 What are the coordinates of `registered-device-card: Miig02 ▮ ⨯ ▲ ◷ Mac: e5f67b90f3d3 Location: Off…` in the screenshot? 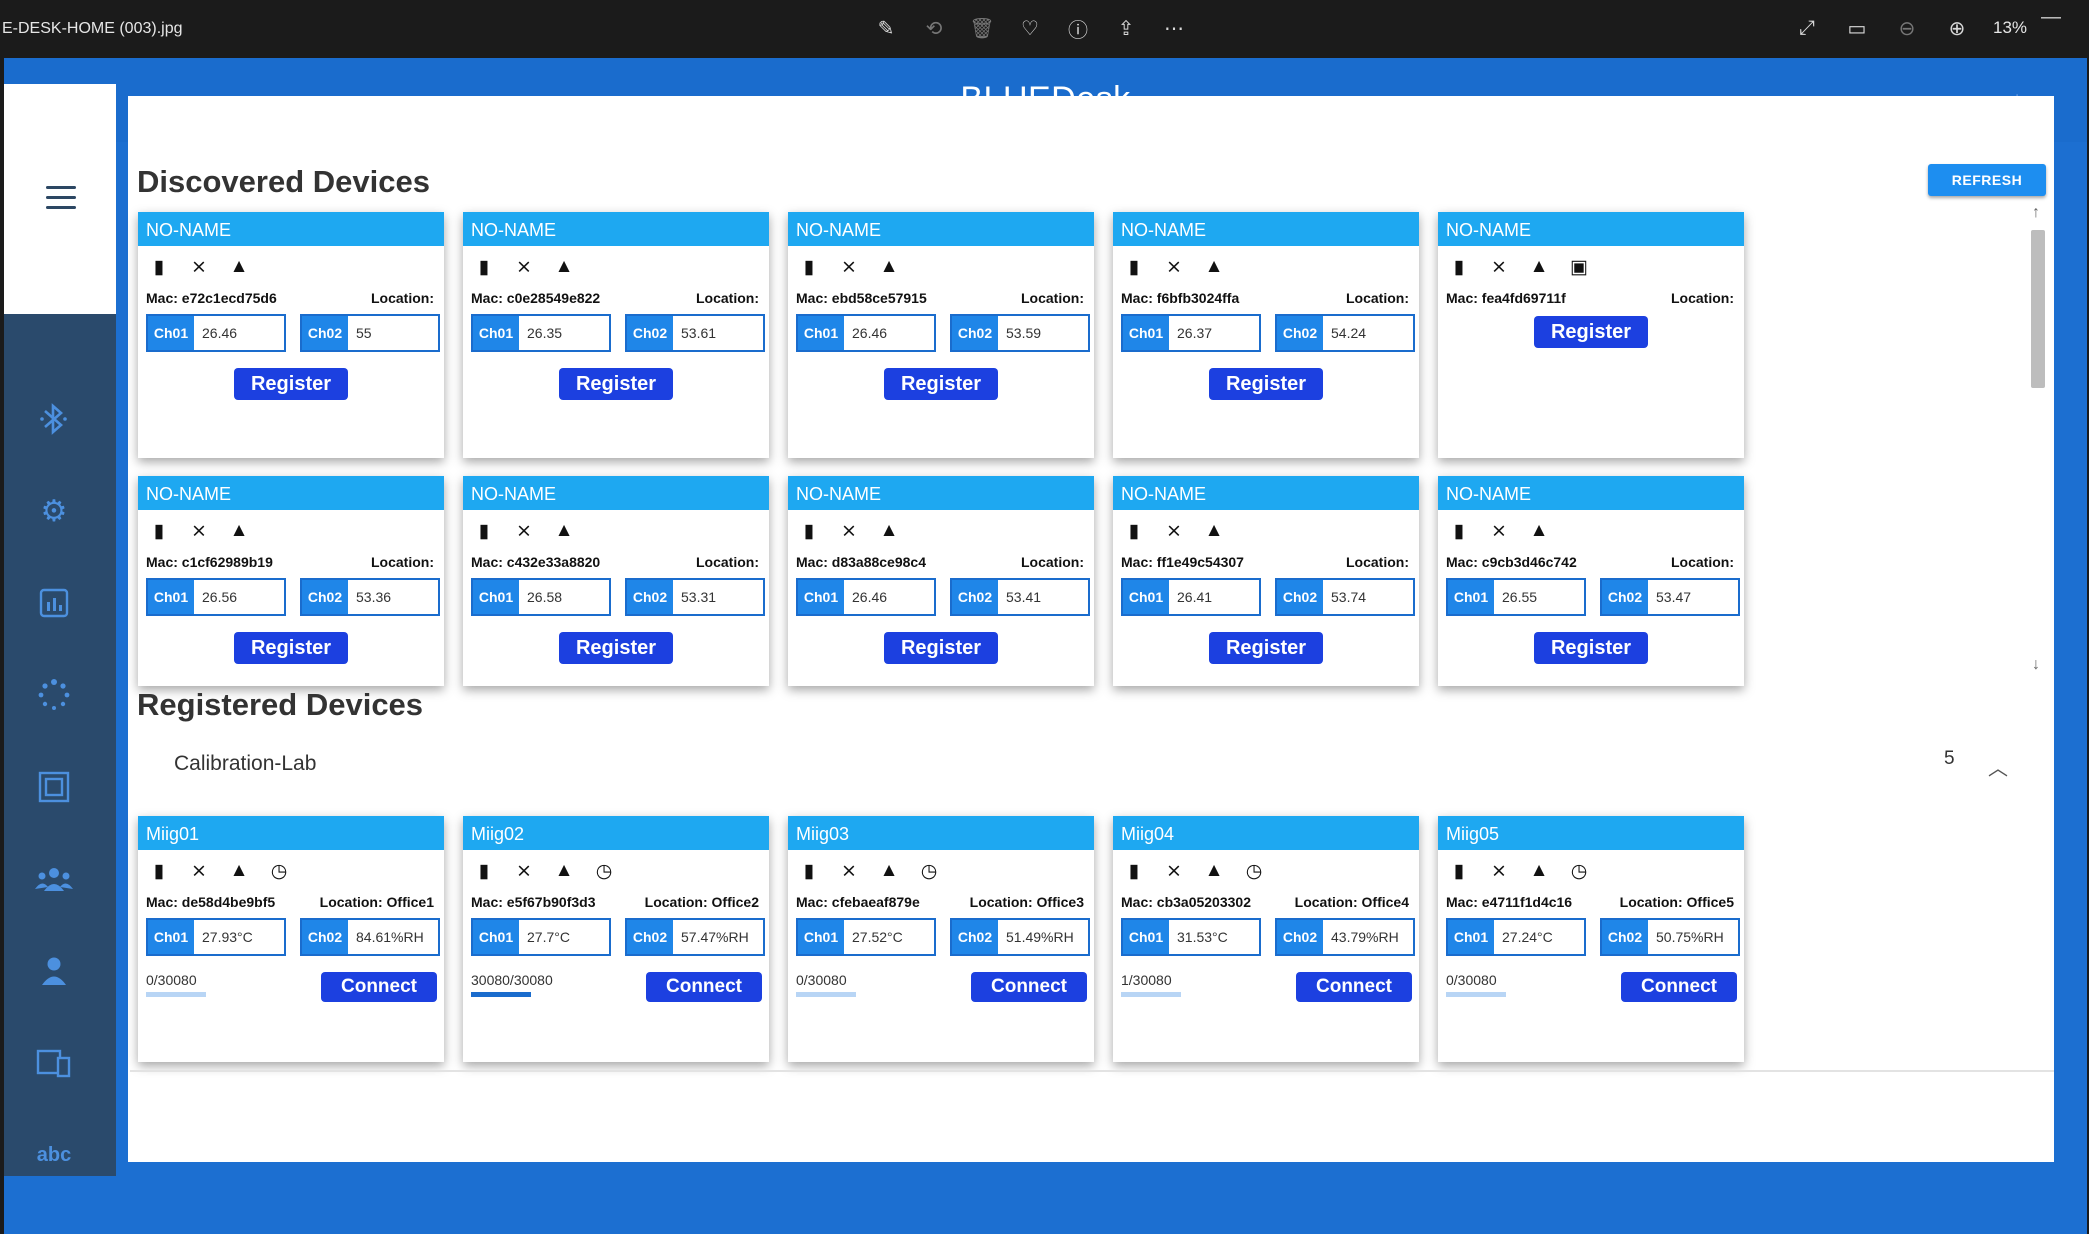 It's located at (616, 939).